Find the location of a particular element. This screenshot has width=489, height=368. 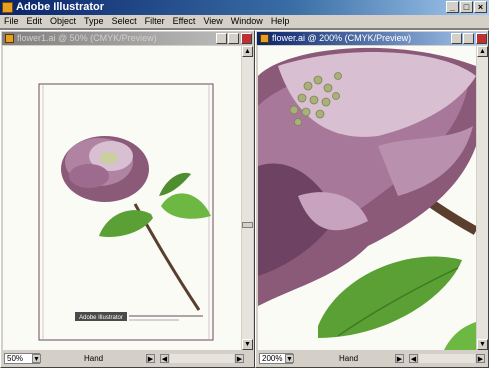

minimize-icon: _ is located at coordinates (452, 7).